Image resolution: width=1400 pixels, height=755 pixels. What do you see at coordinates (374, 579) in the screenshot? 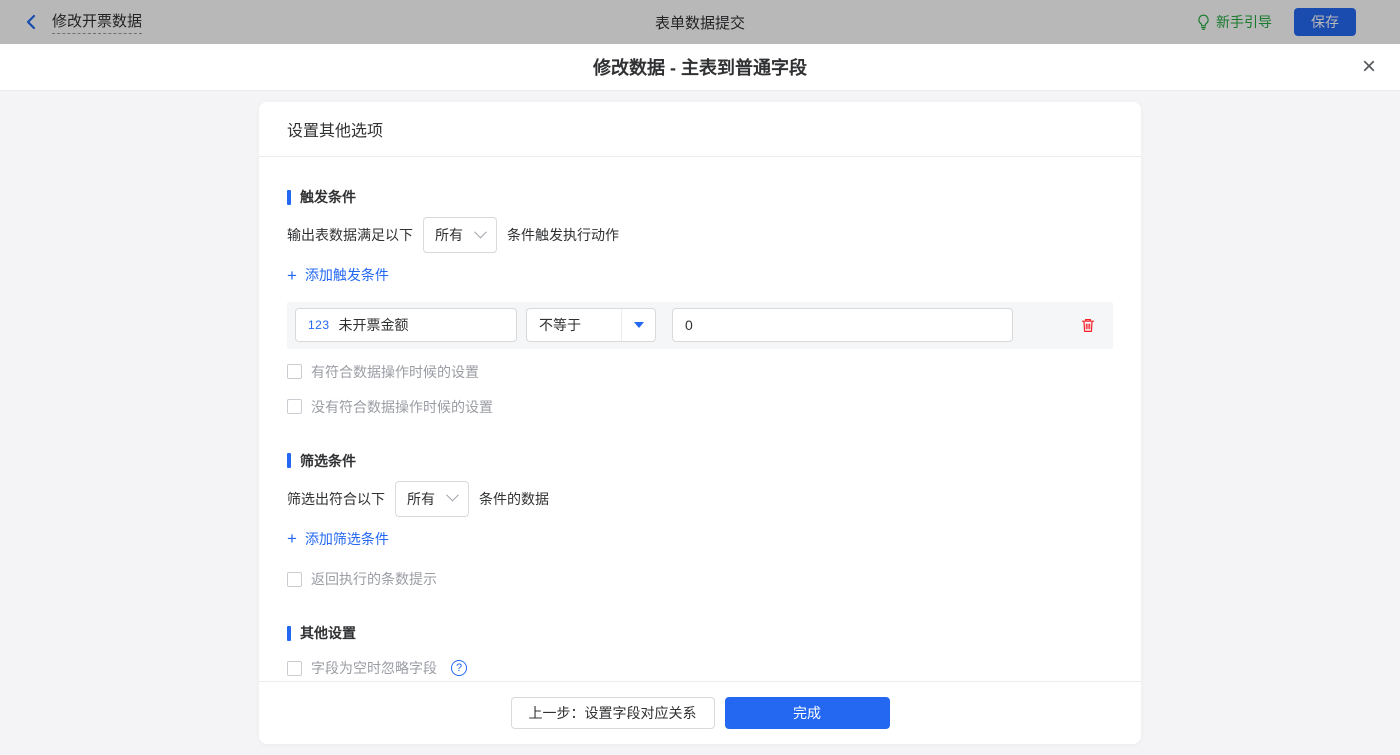
I see `count-tip-label: 返回执行的条数提示` at bounding box center [374, 579].